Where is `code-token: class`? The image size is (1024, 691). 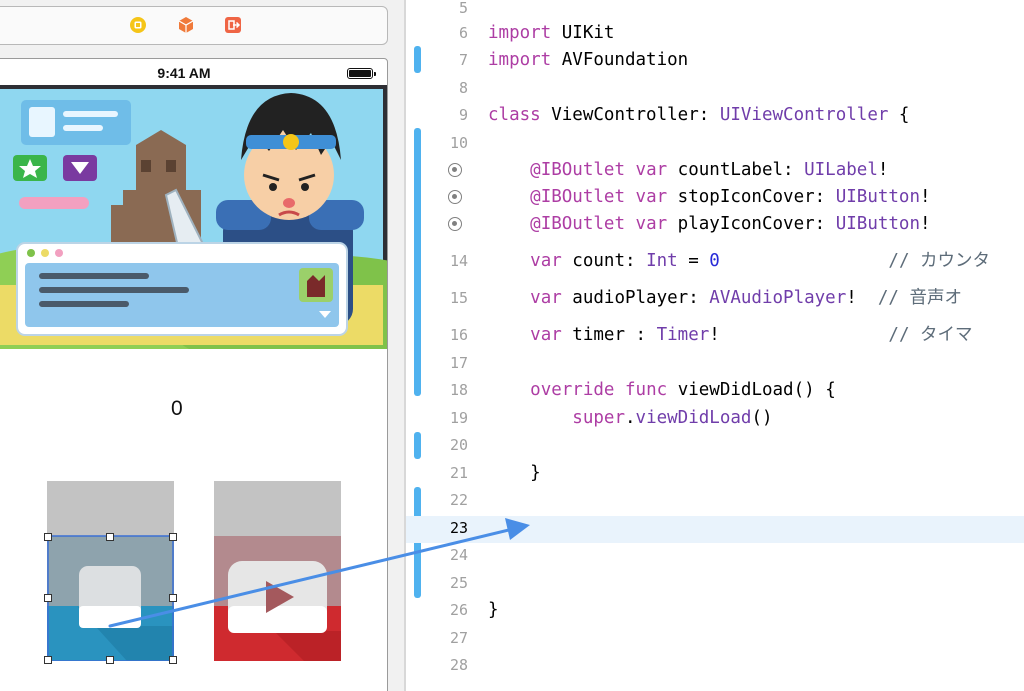 code-token: class is located at coordinates (514, 115).